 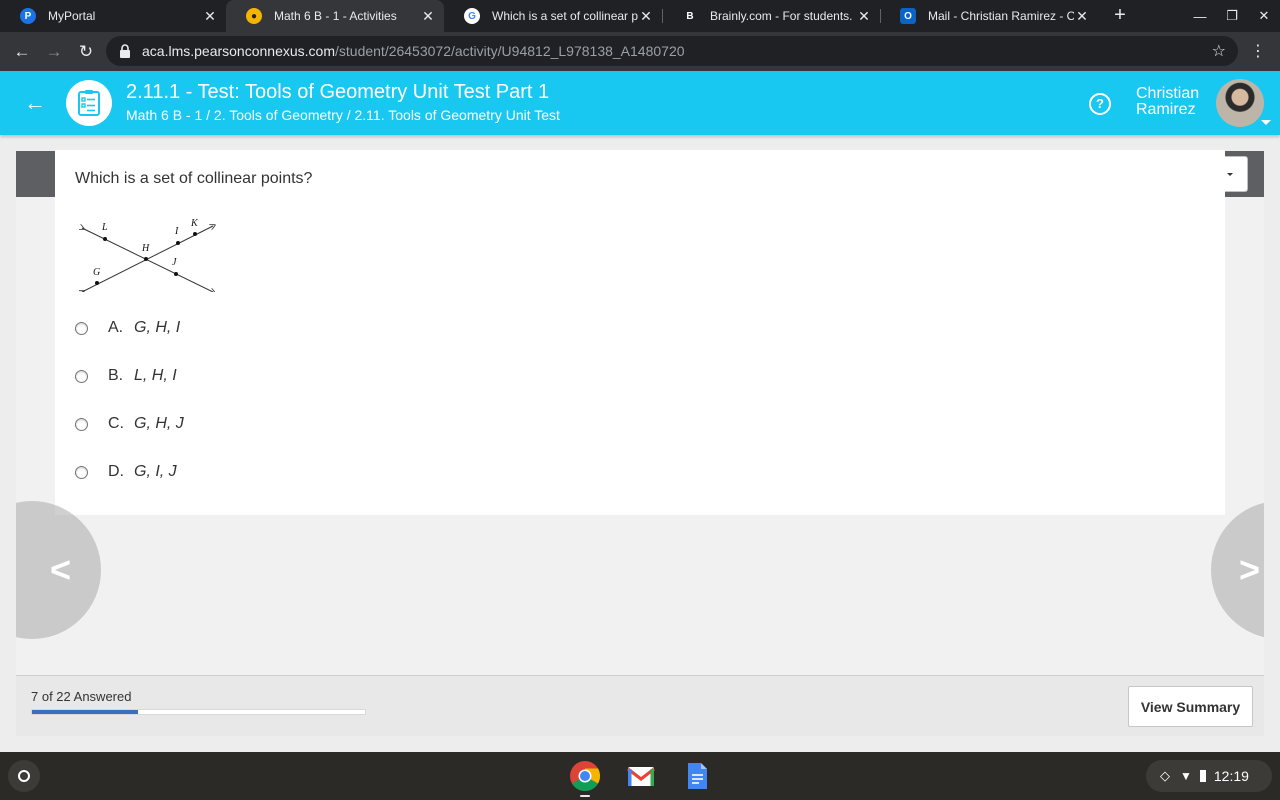 I want to click on point-label-l: L, so click(x=104, y=227).